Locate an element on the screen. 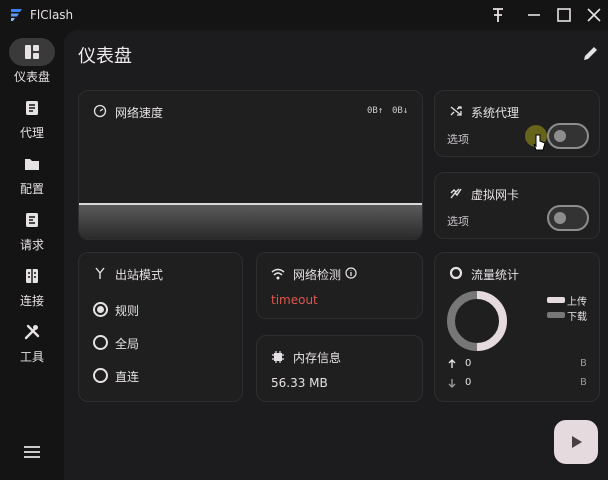 The height and width of the screenshot is (480, 608). network-check-result: timeout is located at coordinates (294, 300).